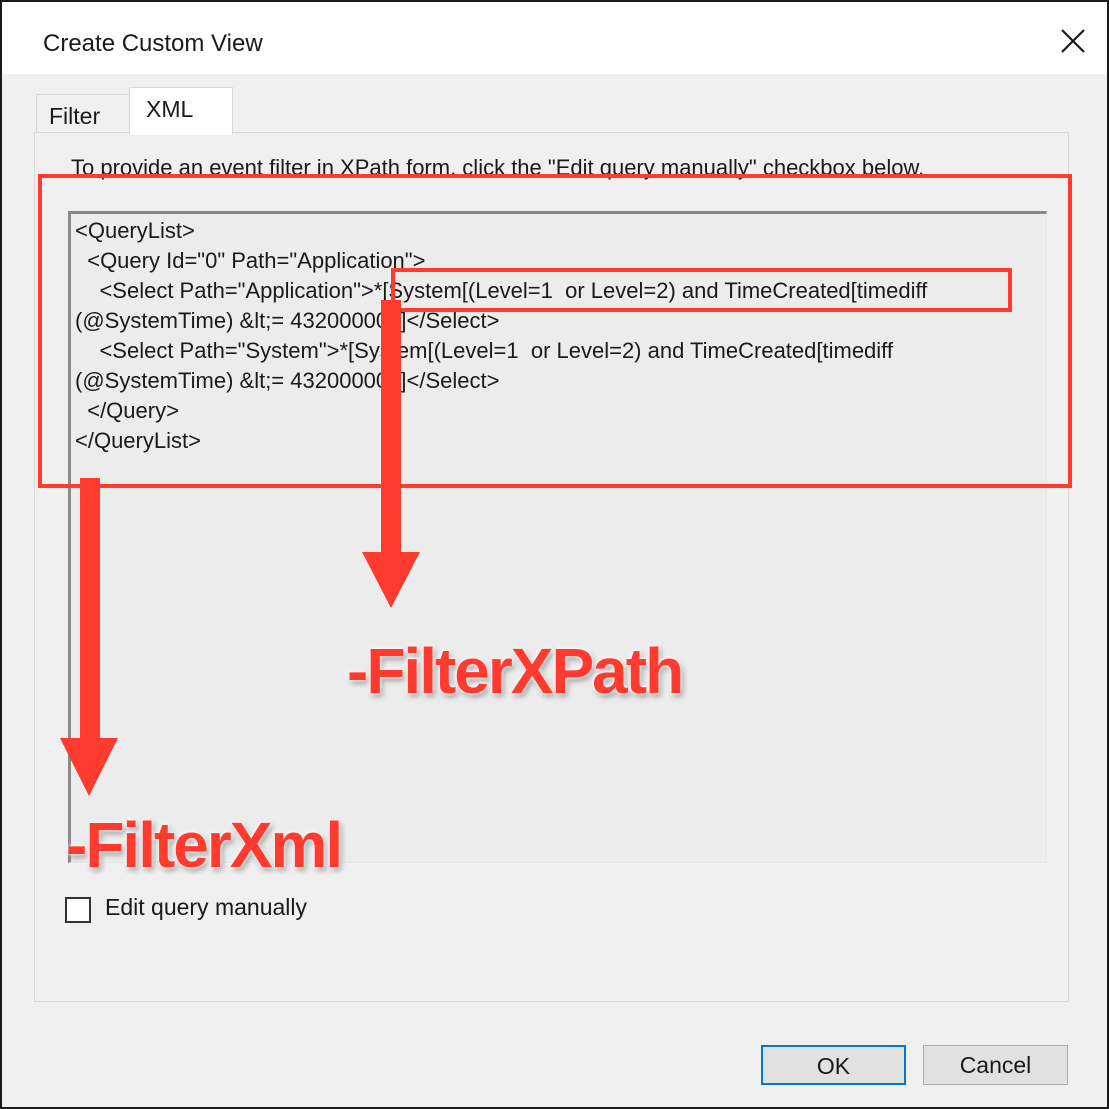 The height and width of the screenshot is (1109, 1109). What do you see at coordinates (78, 910) in the screenshot?
I see `edit-query-manually-checkbox` at bounding box center [78, 910].